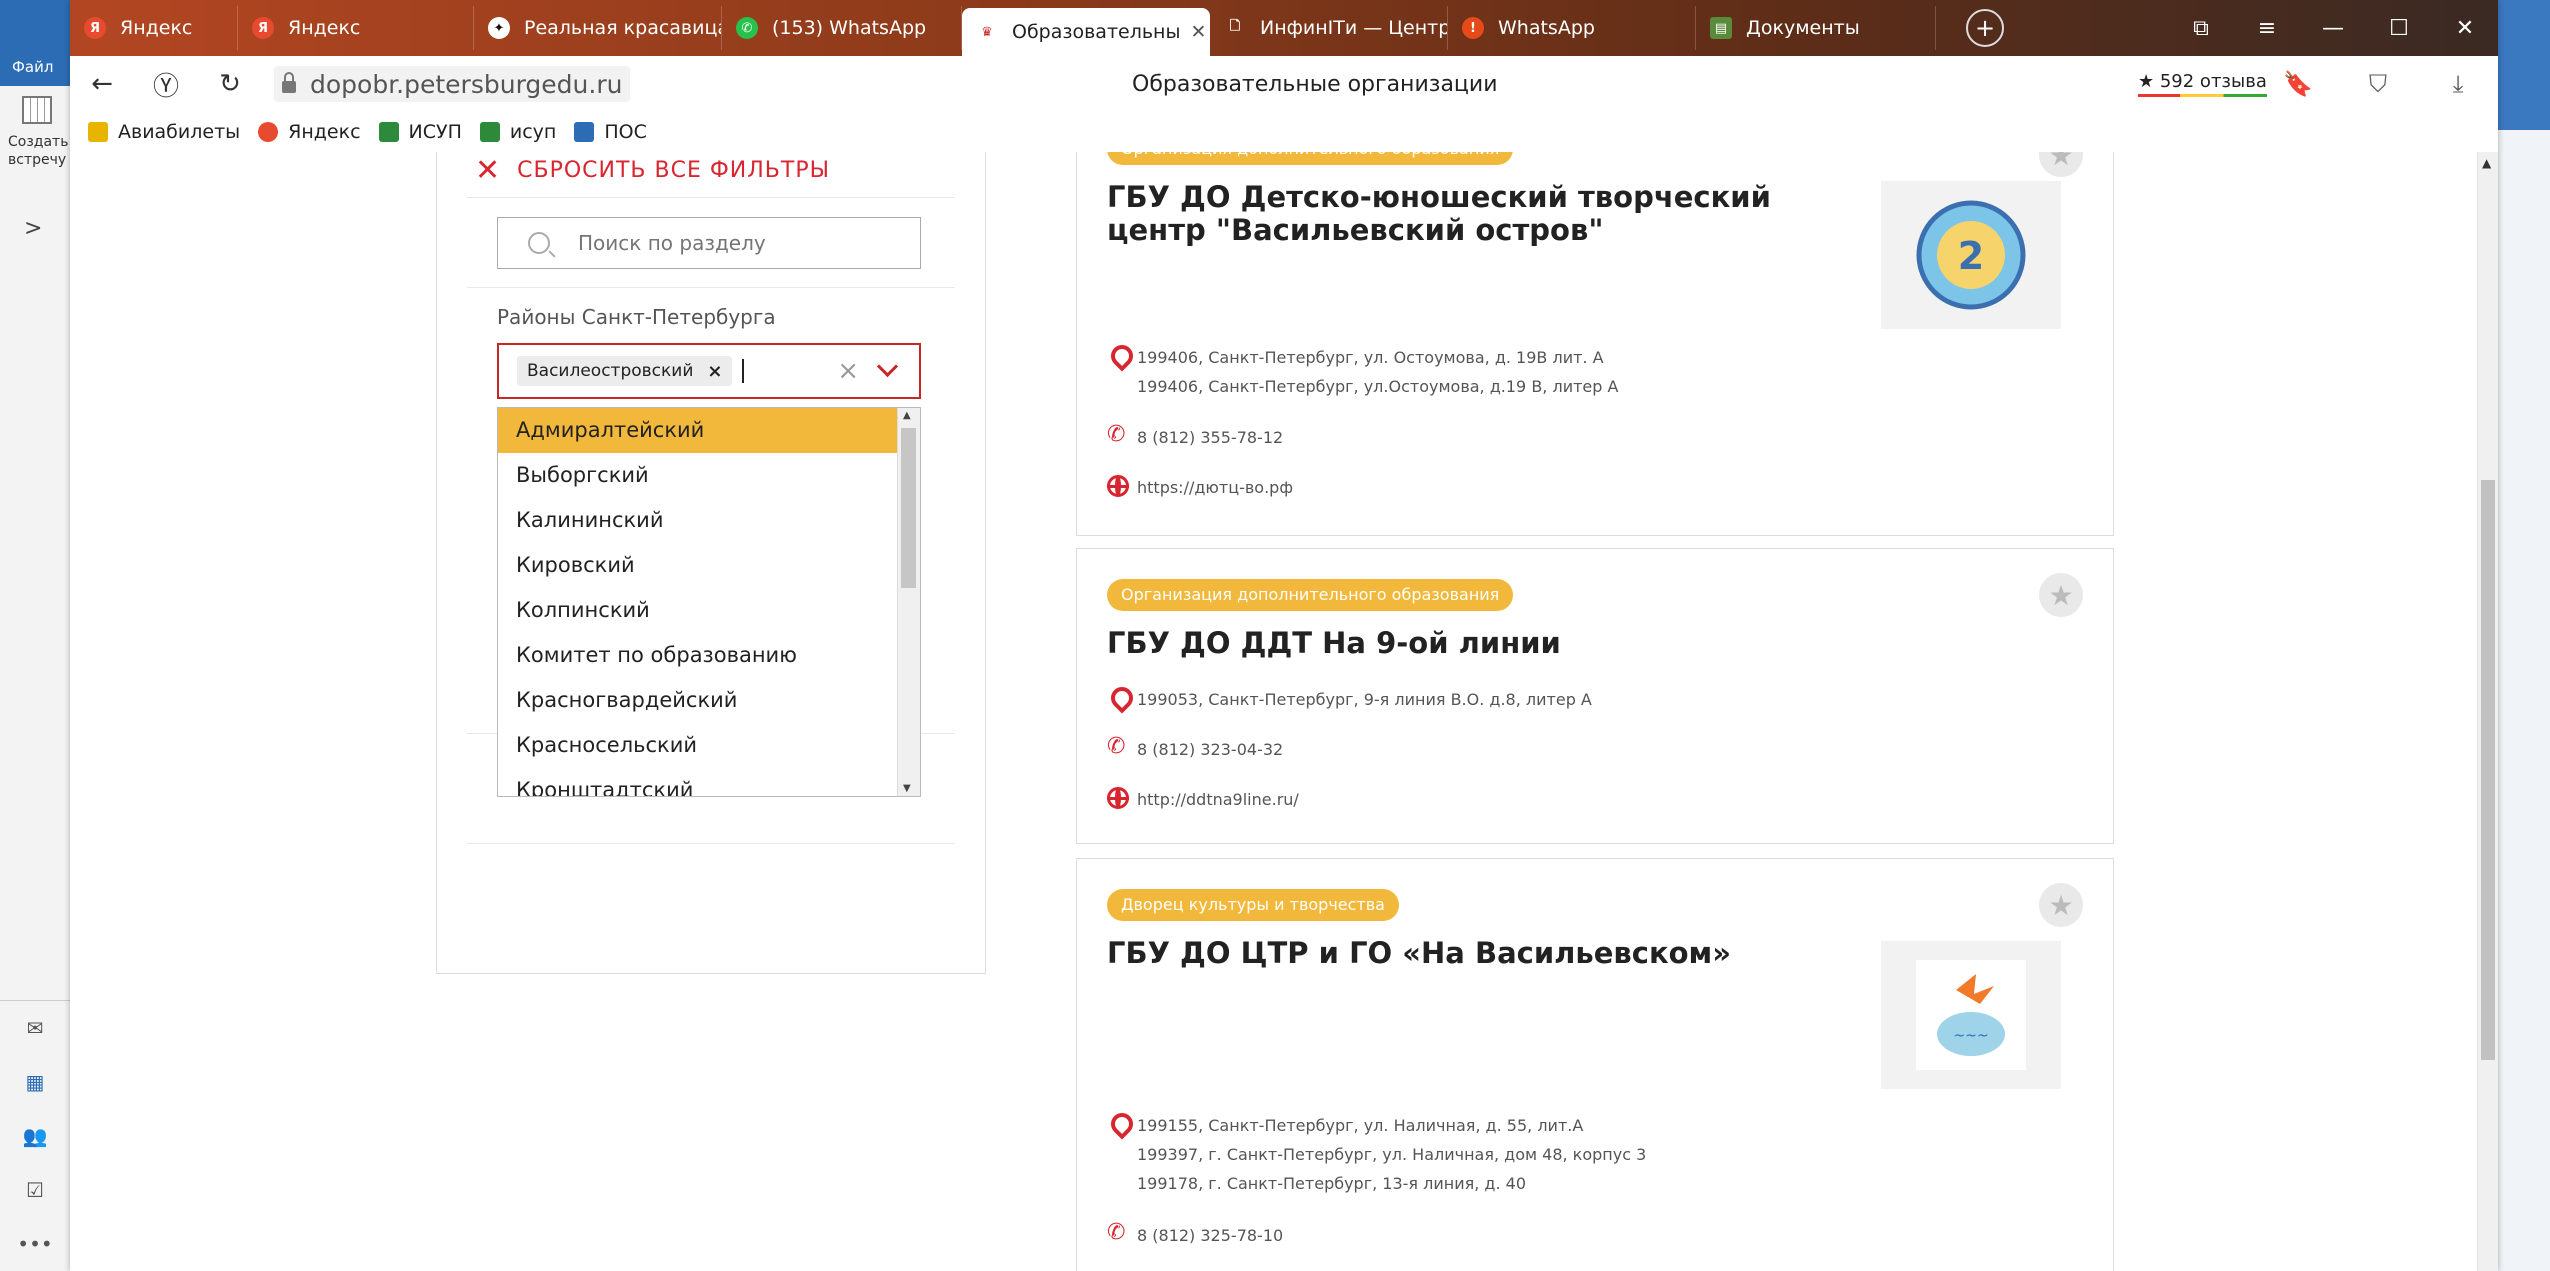 This screenshot has width=2550, height=1271. What do you see at coordinates (709, 745) in the screenshot?
I see `dropdown-option: Красносельский` at bounding box center [709, 745].